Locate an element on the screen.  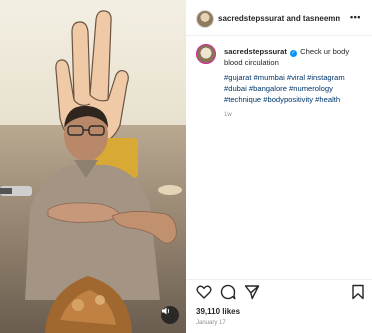
mute-button is located at coordinates (170, 315).